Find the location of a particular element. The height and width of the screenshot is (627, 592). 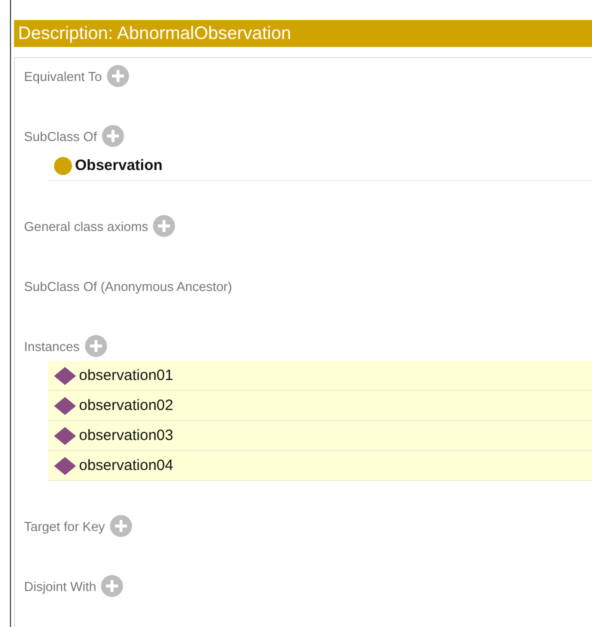

section-title: SubClass Of (Anonymous Ancestor) is located at coordinates (128, 286).